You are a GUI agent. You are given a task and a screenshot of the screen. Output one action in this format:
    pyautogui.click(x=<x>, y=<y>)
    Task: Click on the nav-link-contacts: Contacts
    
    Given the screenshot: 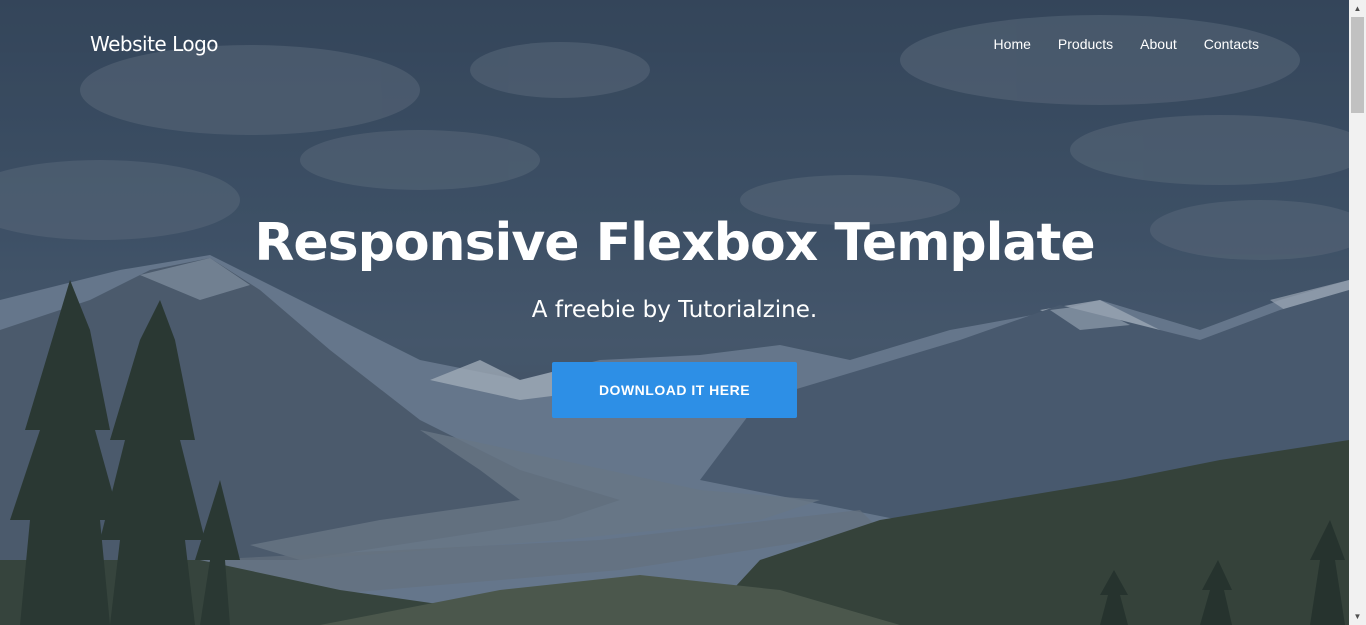 What is the action you would take?
    pyautogui.click(x=1231, y=44)
    